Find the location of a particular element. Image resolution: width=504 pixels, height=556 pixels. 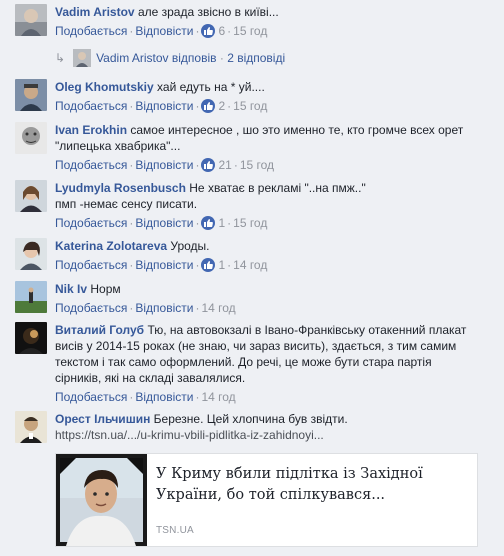

reply-verb: відповів is located at coordinates (194, 58).